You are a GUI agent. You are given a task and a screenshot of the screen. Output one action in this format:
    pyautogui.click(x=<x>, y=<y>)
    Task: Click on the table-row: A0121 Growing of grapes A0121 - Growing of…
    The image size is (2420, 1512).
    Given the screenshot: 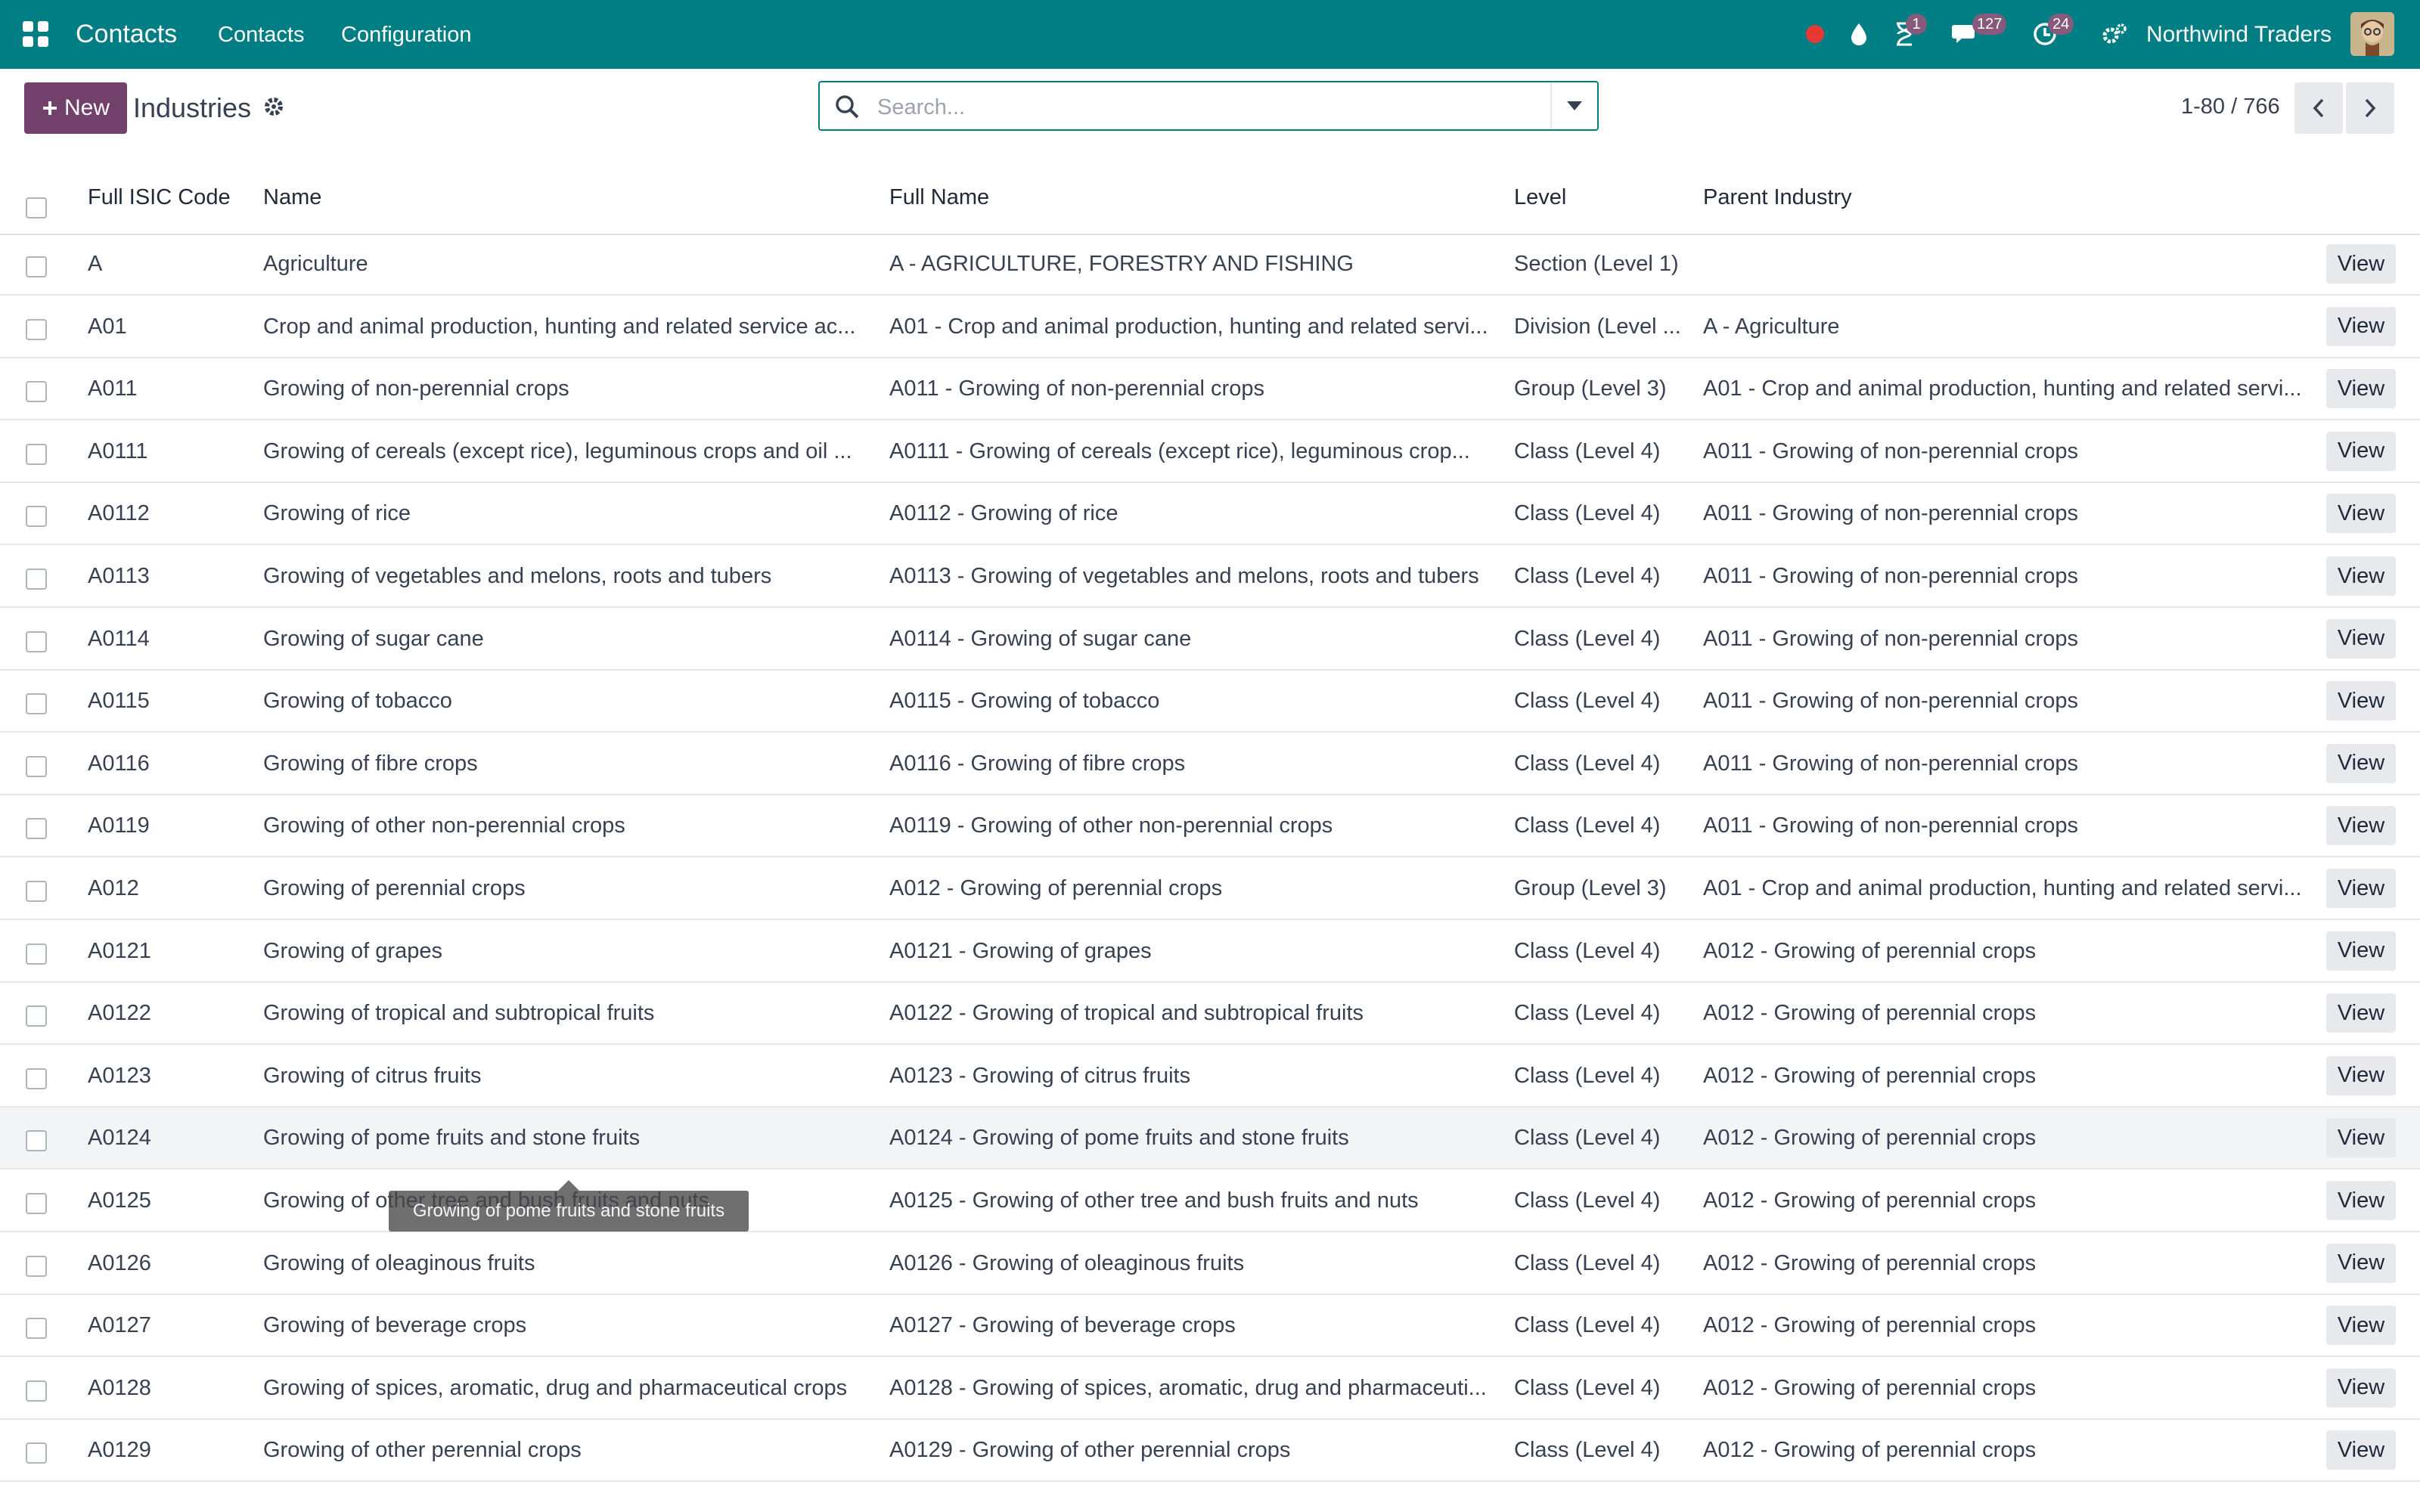 What is the action you would take?
    pyautogui.click(x=1210, y=952)
    